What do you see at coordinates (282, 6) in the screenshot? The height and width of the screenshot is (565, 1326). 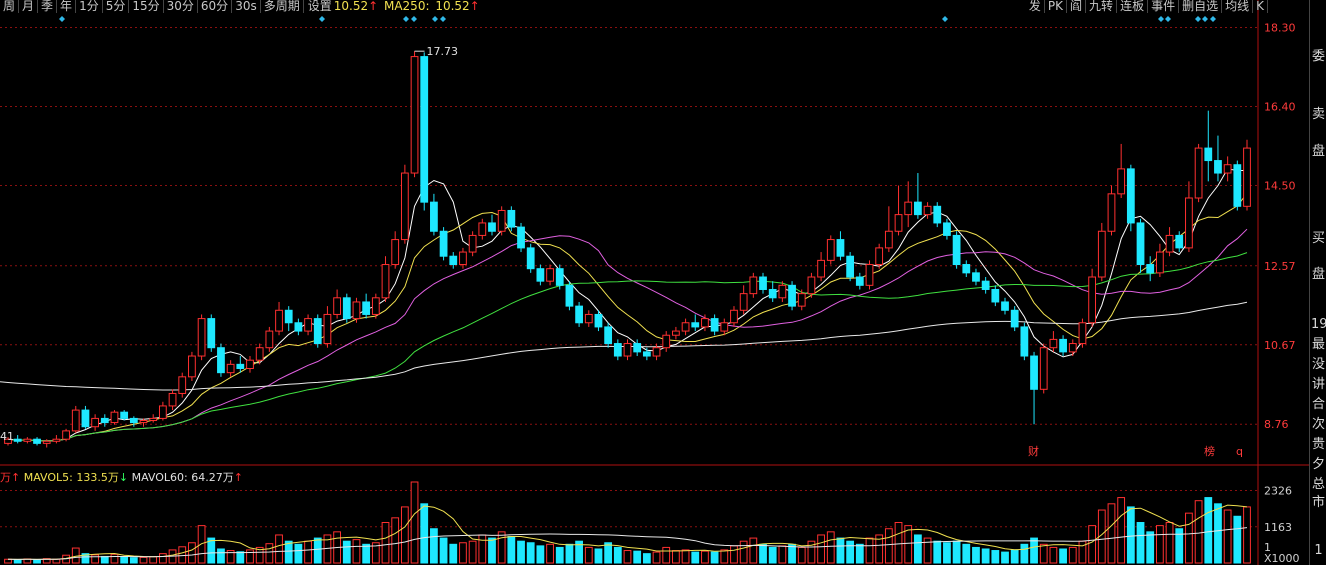 I see `period-tab-10: 多周期` at bounding box center [282, 6].